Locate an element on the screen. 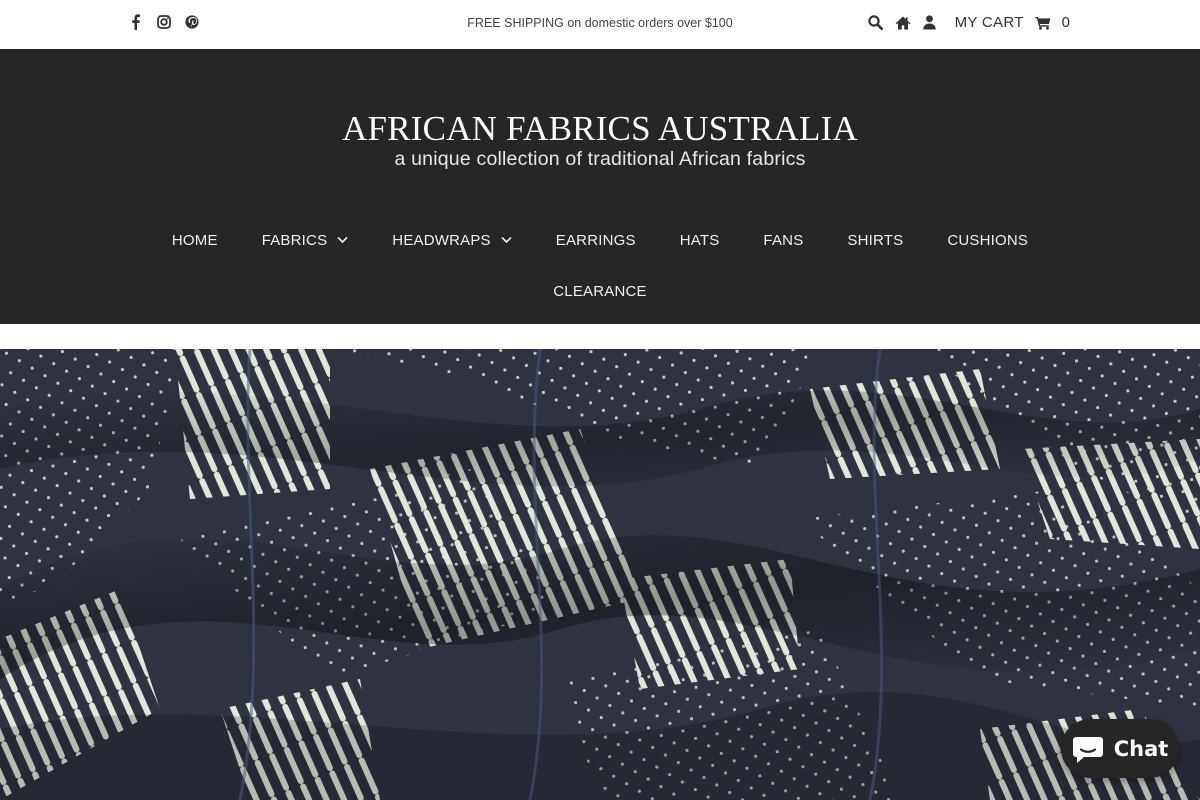 This screenshot has width=1200, height=800. nav-item-home: HOME is located at coordinates (195, 240).